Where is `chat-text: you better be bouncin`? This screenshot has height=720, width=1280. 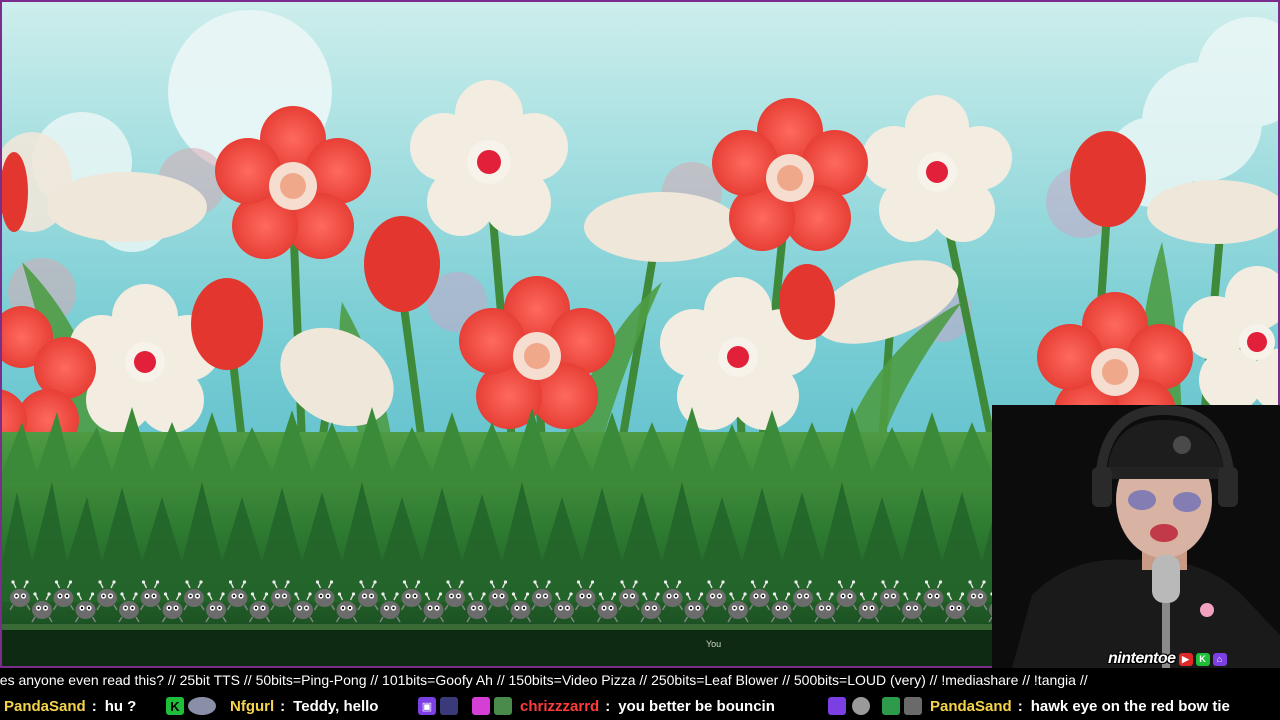
chat-text: you better be bouncin is located at coordinates (696, 706).